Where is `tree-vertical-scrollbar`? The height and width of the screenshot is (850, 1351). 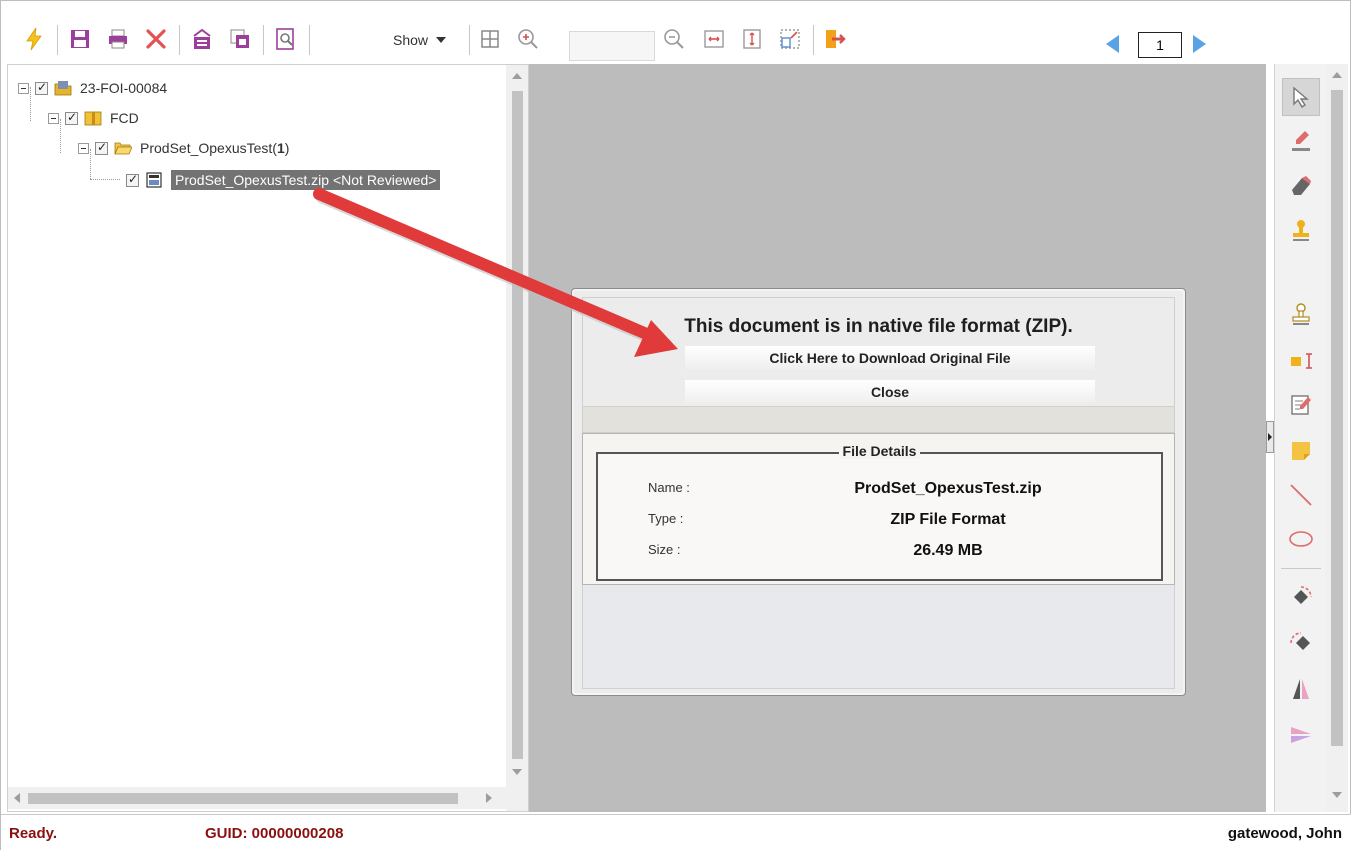
tree-vertical-scrollbar is located at coordinates (517, 438).